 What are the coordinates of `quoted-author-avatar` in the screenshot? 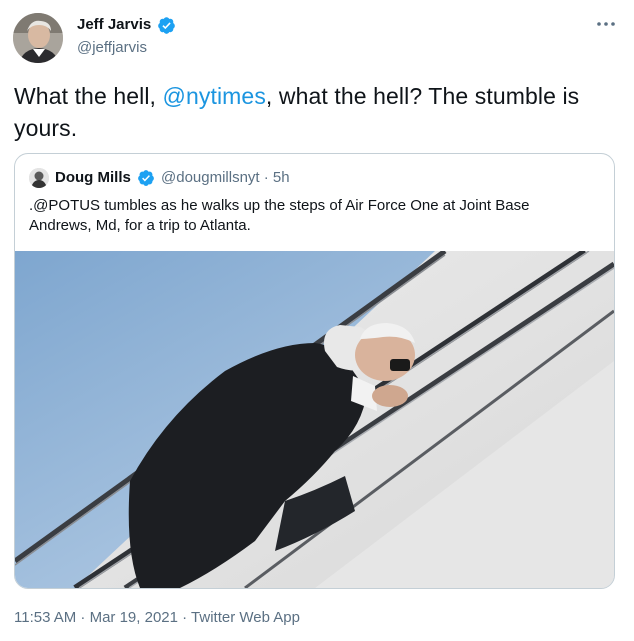 It's located at (39, 178).